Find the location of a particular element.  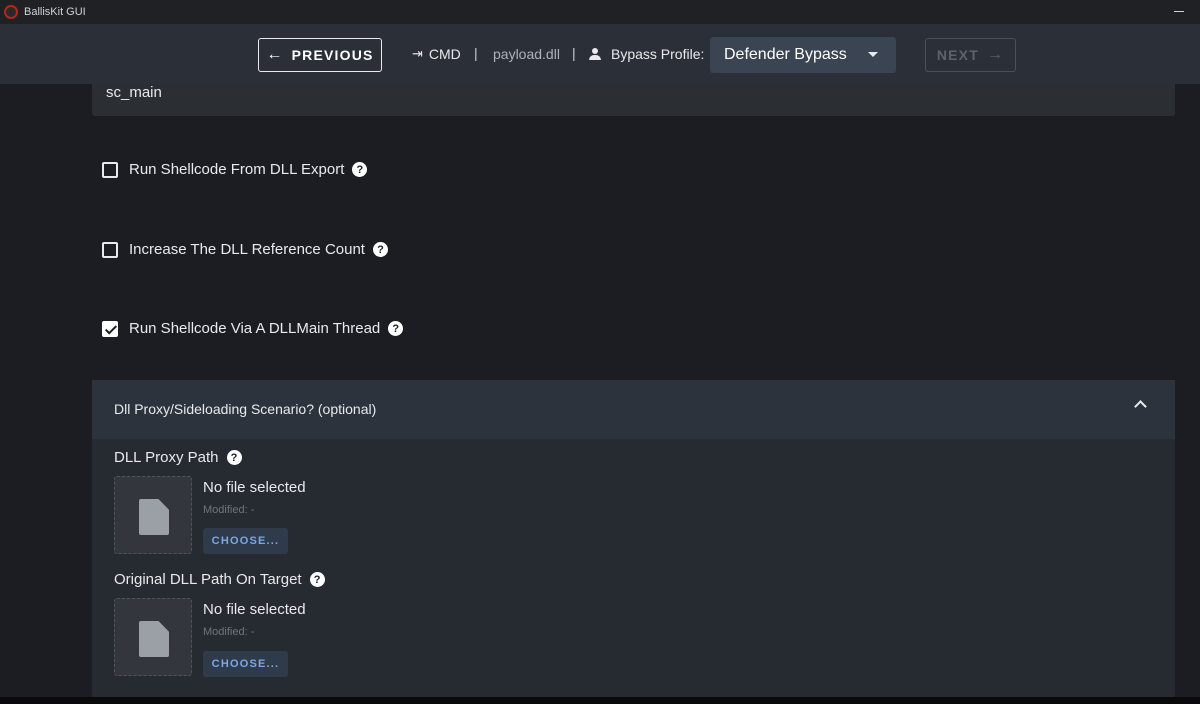

person-icon is located at coordinates (595, 54).